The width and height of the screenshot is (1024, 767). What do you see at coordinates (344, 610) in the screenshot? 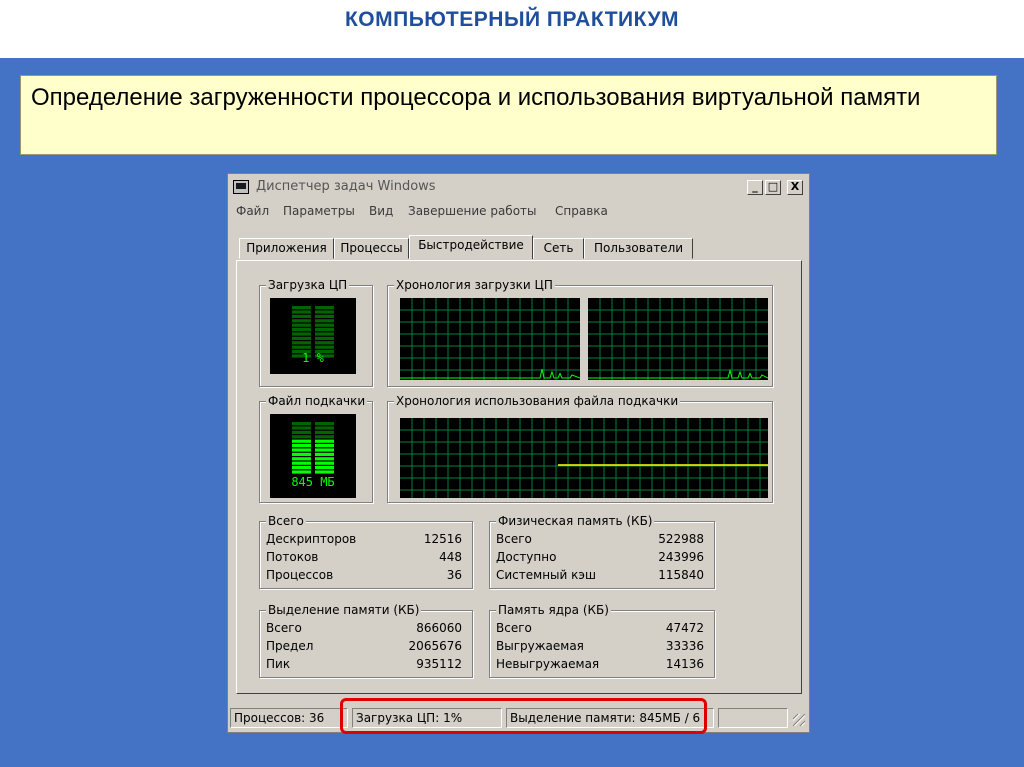
I see `commit-charge-label: Выделение памяти (КБ)` at bounding box center [344, 610].